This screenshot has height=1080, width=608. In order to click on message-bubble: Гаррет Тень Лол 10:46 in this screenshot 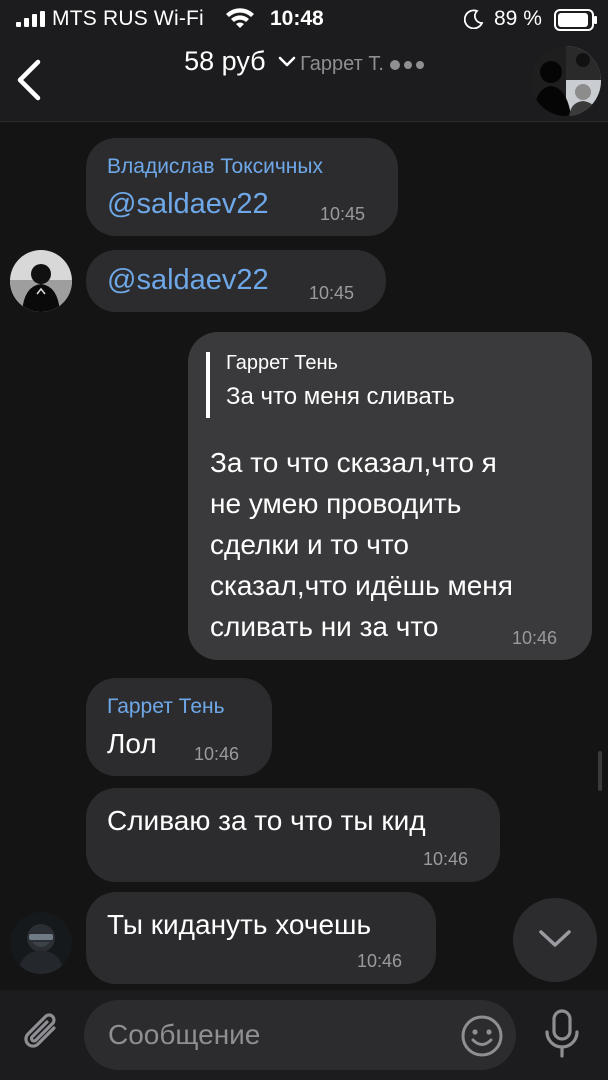, I will do `click(179, 727)`.